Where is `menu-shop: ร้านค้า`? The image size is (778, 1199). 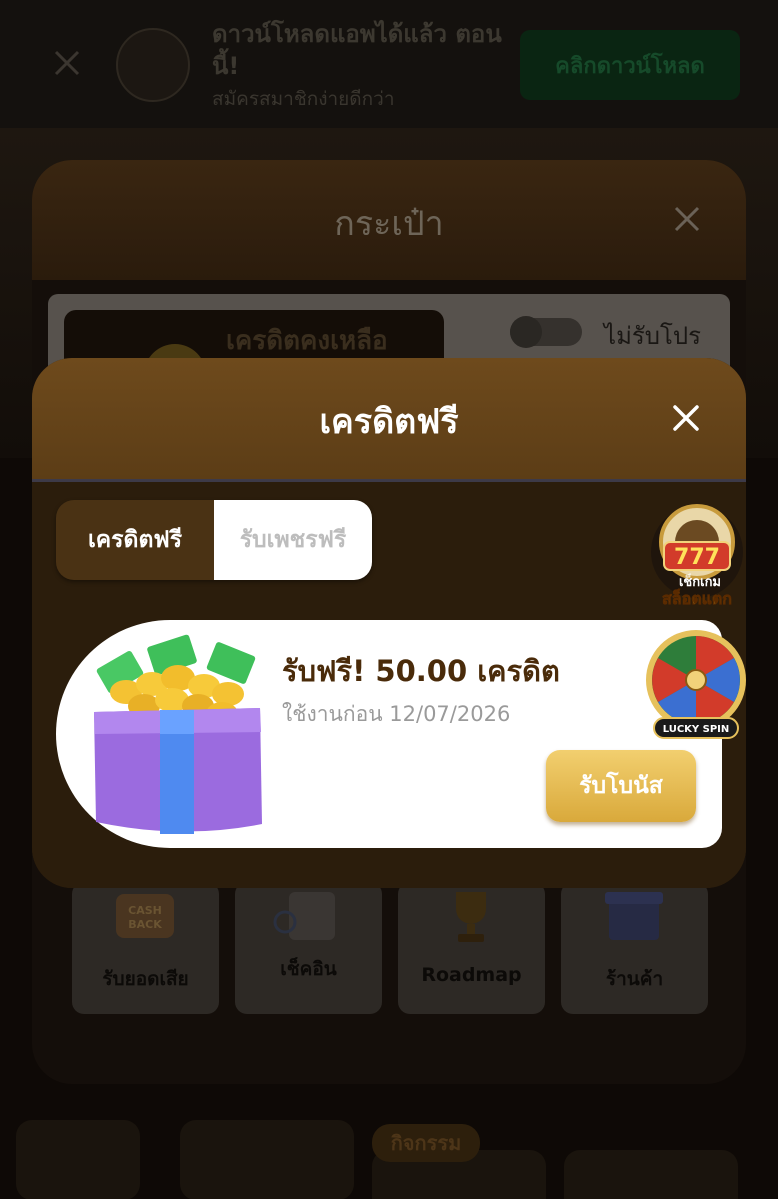 menu-shop: ร้านค้า is located at coordinates (634, 948).